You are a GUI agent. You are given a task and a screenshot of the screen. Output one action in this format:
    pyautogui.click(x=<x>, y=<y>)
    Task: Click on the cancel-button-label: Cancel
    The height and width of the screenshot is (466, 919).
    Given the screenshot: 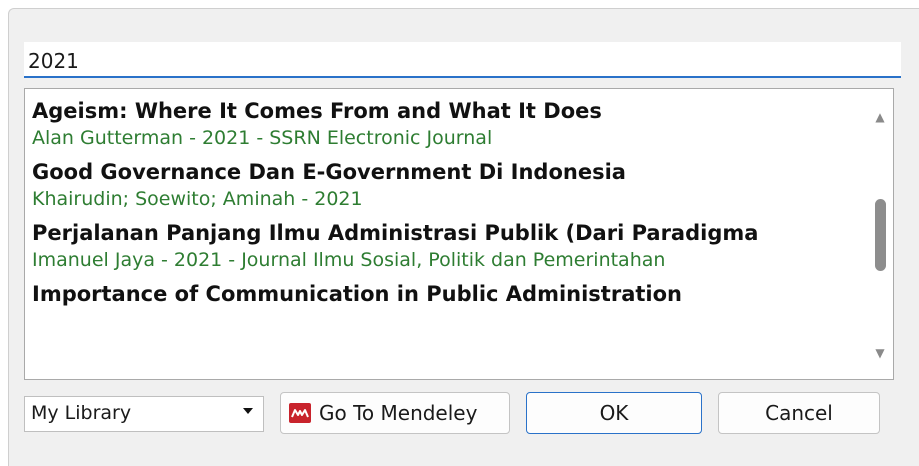 What is the action you would take?
    pyautogui.click(x=799, y=413)
    